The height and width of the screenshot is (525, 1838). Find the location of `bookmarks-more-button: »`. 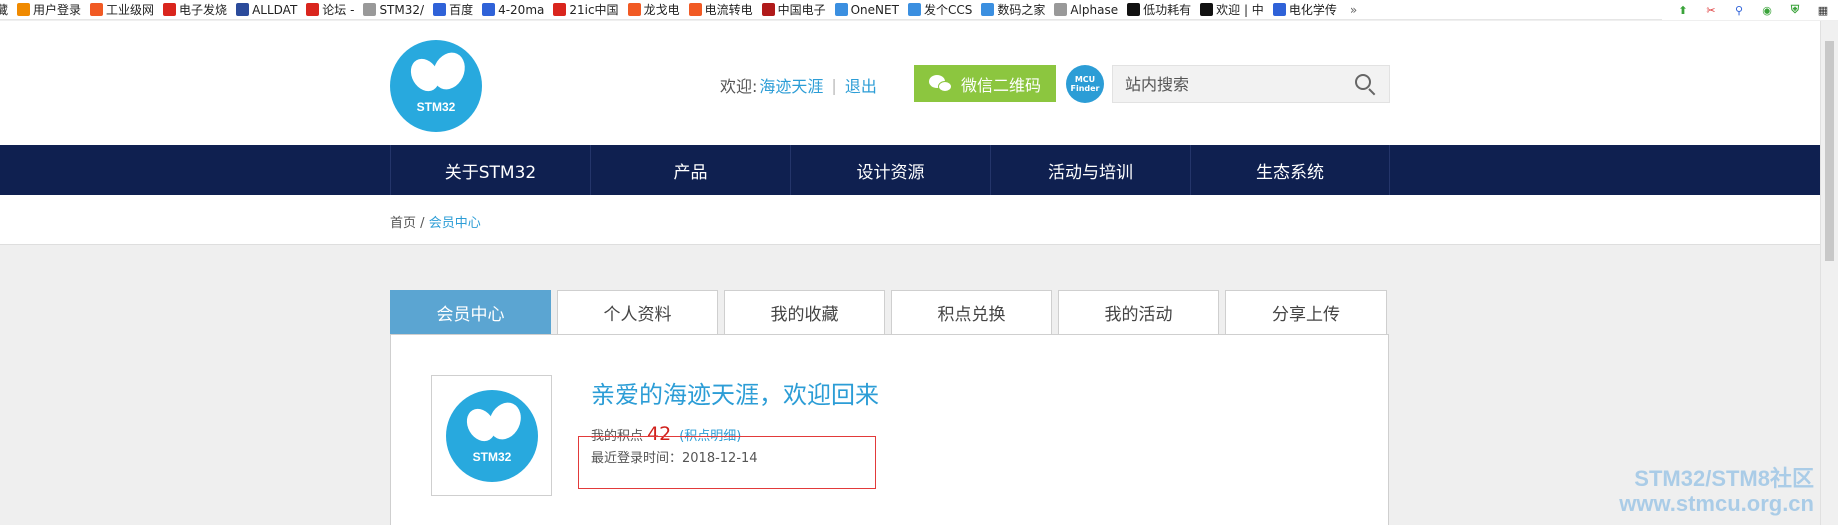

bookmarks-more-button: » is located at coordinates (1353, 10).